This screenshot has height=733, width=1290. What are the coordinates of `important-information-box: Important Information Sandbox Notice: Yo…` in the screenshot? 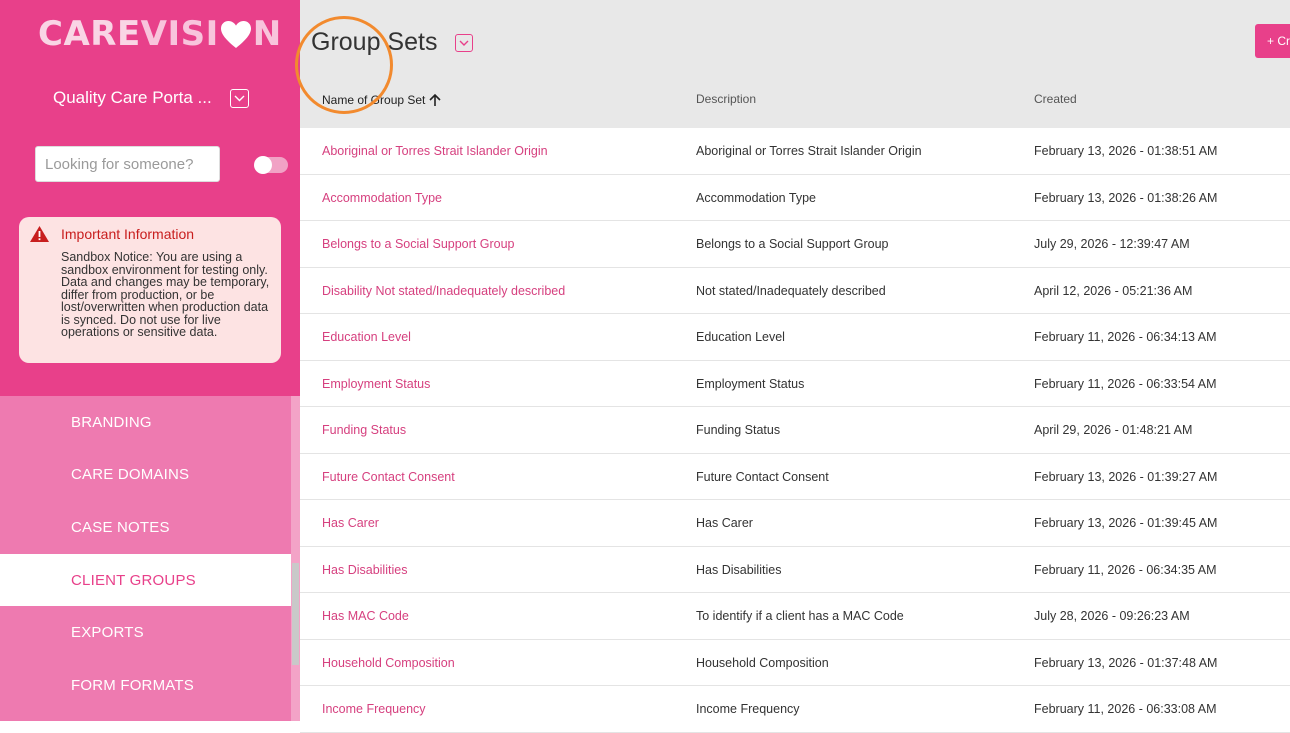 It's located at (150, 290).